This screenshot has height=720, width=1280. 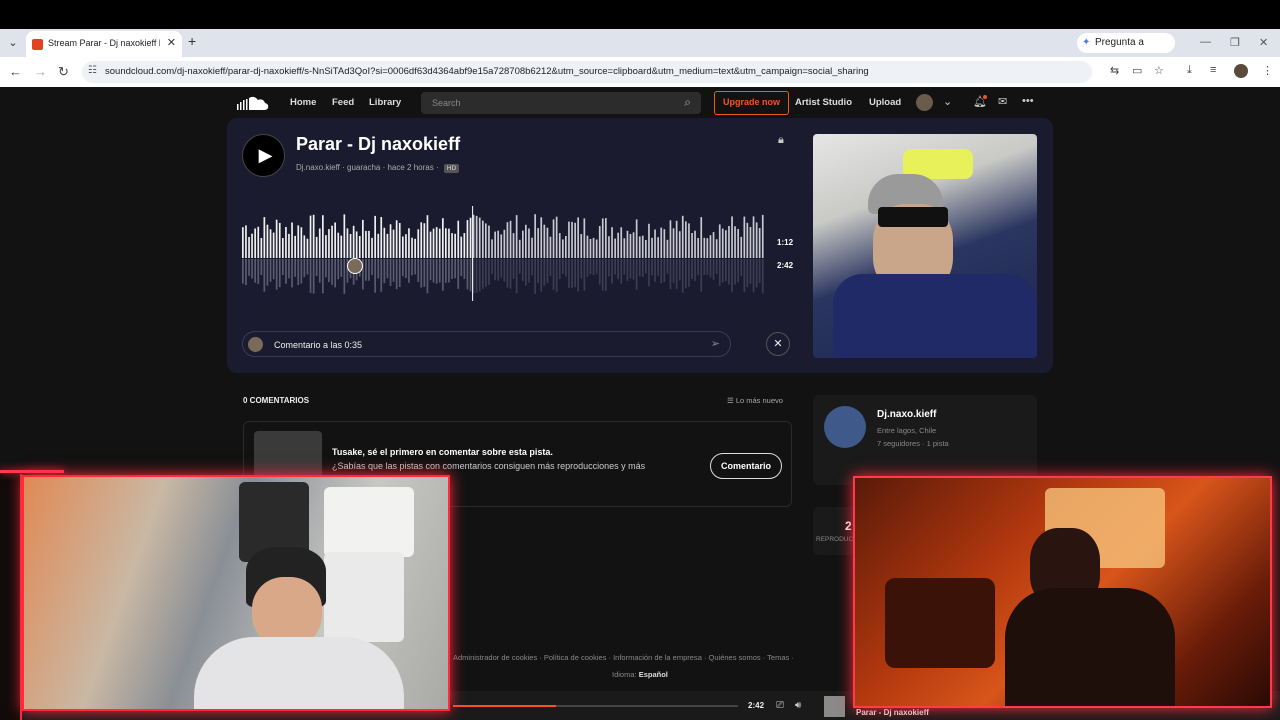 What do you see at coordinates (892, 712) in the screenshot?
I see `player-track-title: Parar - Dj naxokieff` at bounding box center [892, 712].